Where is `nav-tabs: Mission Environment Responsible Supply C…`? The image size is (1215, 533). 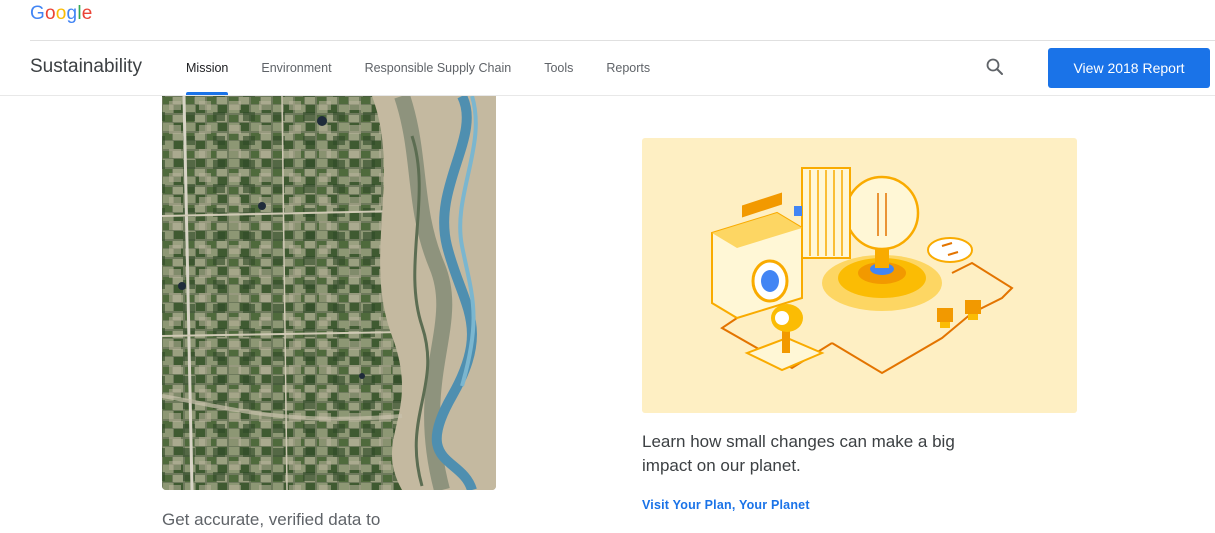 nav-tabs: Mission Environment Responsible Supply C… is located at coordinates (434, 68).